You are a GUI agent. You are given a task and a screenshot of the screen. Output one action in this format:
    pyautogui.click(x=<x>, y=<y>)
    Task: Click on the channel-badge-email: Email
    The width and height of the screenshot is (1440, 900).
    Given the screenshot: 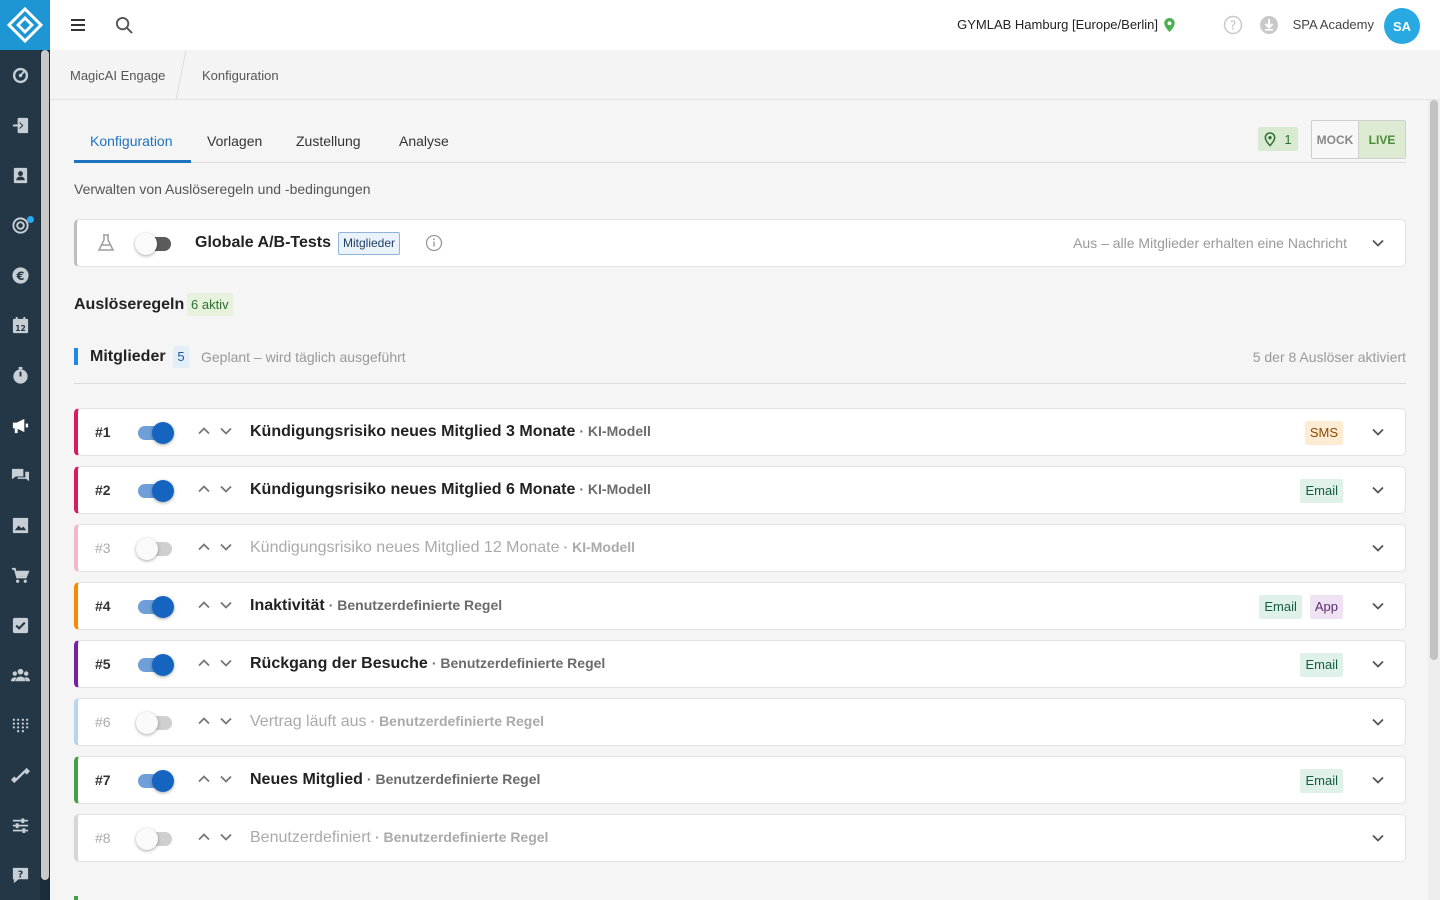 What is the action you would take?
    pyautogui.click(x=1321, y=665)
    